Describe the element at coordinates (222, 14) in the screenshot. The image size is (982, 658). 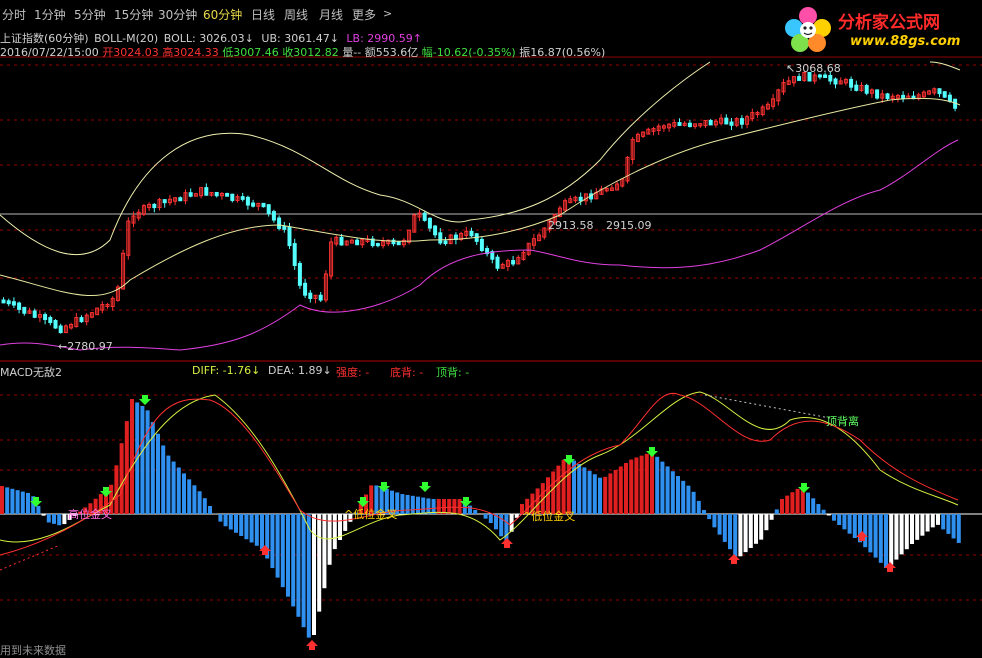
I see `tab-60min: 60分钟` at that location.